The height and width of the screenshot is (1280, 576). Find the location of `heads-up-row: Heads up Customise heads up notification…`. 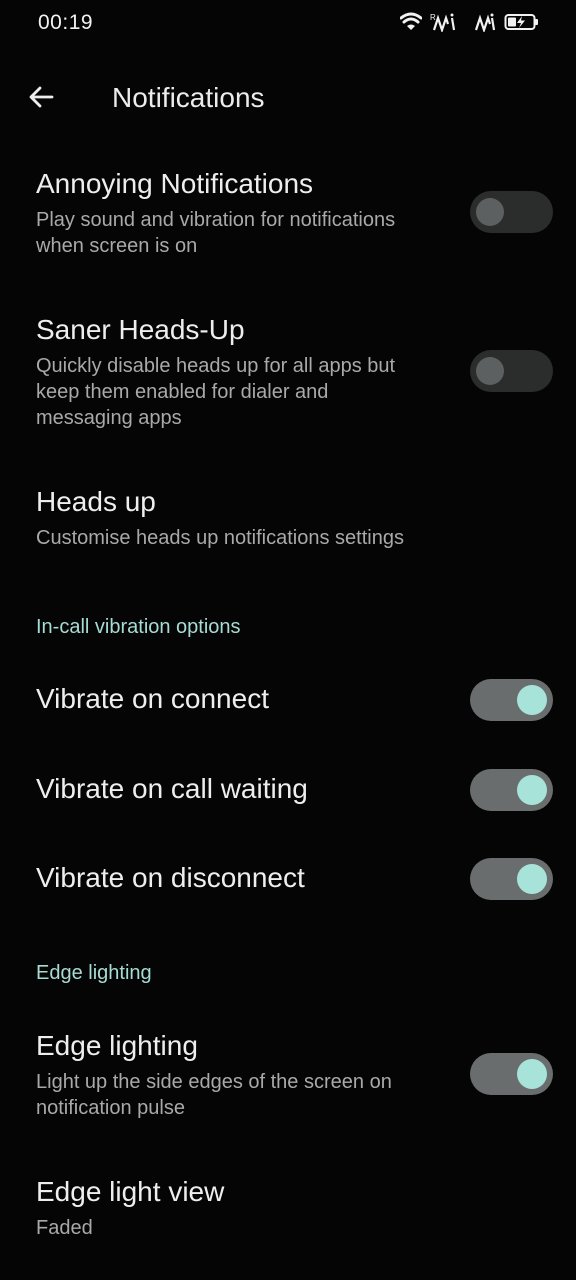

heads-up-row: Heads up Customise heads up notification… is located at coordinates (288, 520).